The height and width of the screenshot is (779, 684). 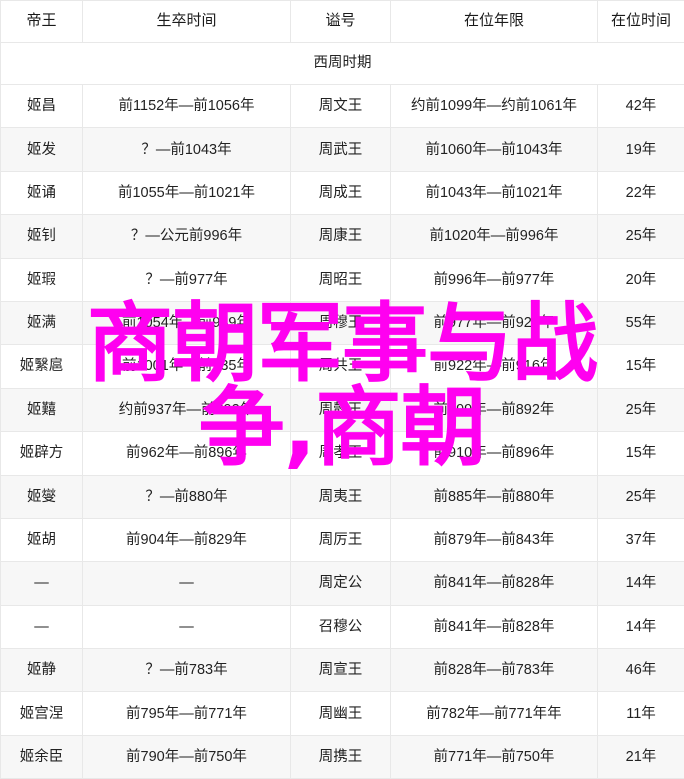 What do you see at coordinates (187, 279) in the screenshot?
I see `cell-life: ？—前977年` at bounding box center [187, 279].